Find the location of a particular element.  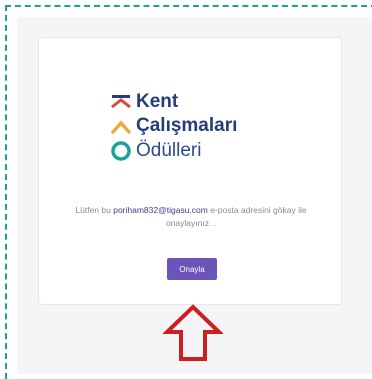

orange-chevron-icon is located at coordinates (121, 127).